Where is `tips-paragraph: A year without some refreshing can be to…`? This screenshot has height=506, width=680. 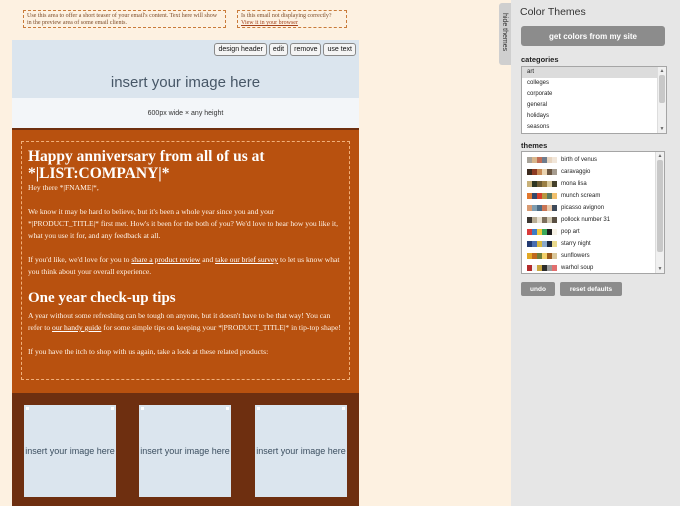
tips-paragraph: A year without some refreshing can be to… is located at coordinates (185, 322).